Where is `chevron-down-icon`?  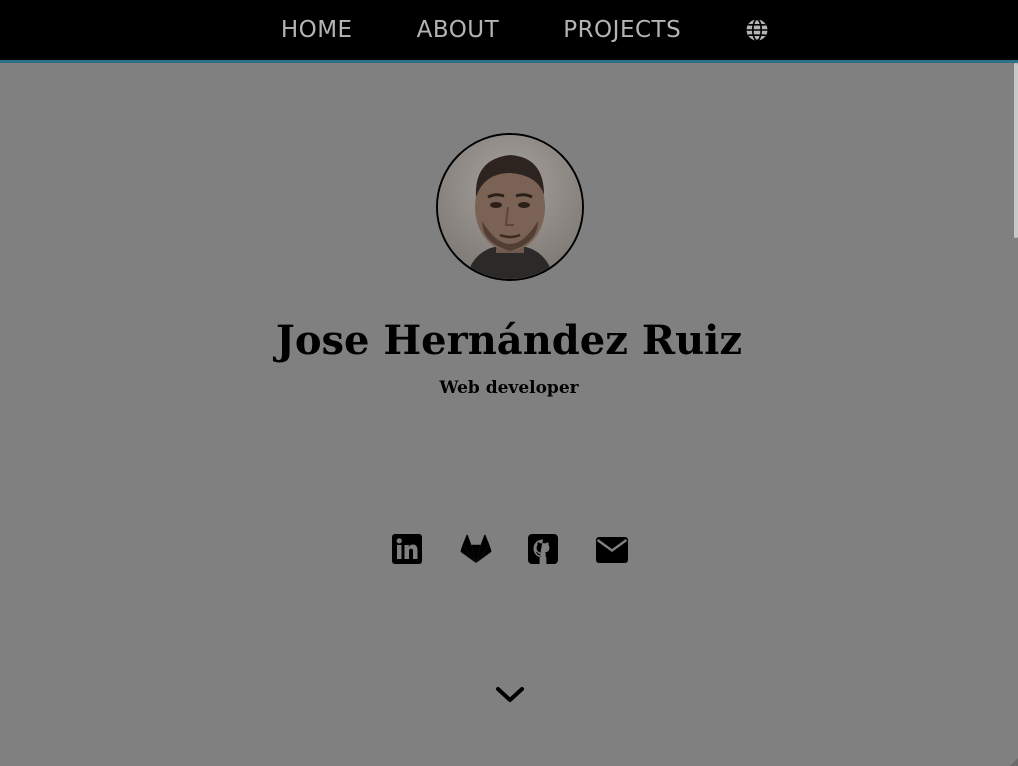 chevron-down-icon is located at coordinates (510, 694).